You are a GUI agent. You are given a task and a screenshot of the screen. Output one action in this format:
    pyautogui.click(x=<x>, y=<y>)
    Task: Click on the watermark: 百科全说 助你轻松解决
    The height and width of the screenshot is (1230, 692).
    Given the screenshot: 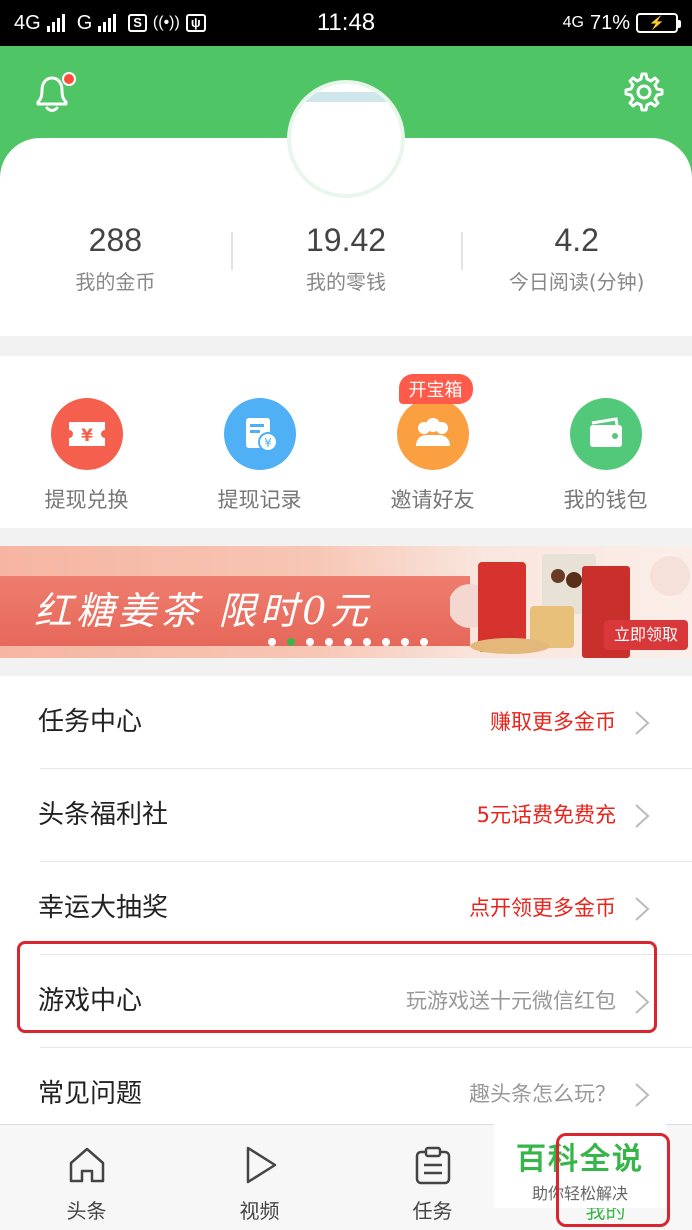 What is the action you would take?
    pyautogui.click(x=580, y=1165)
    